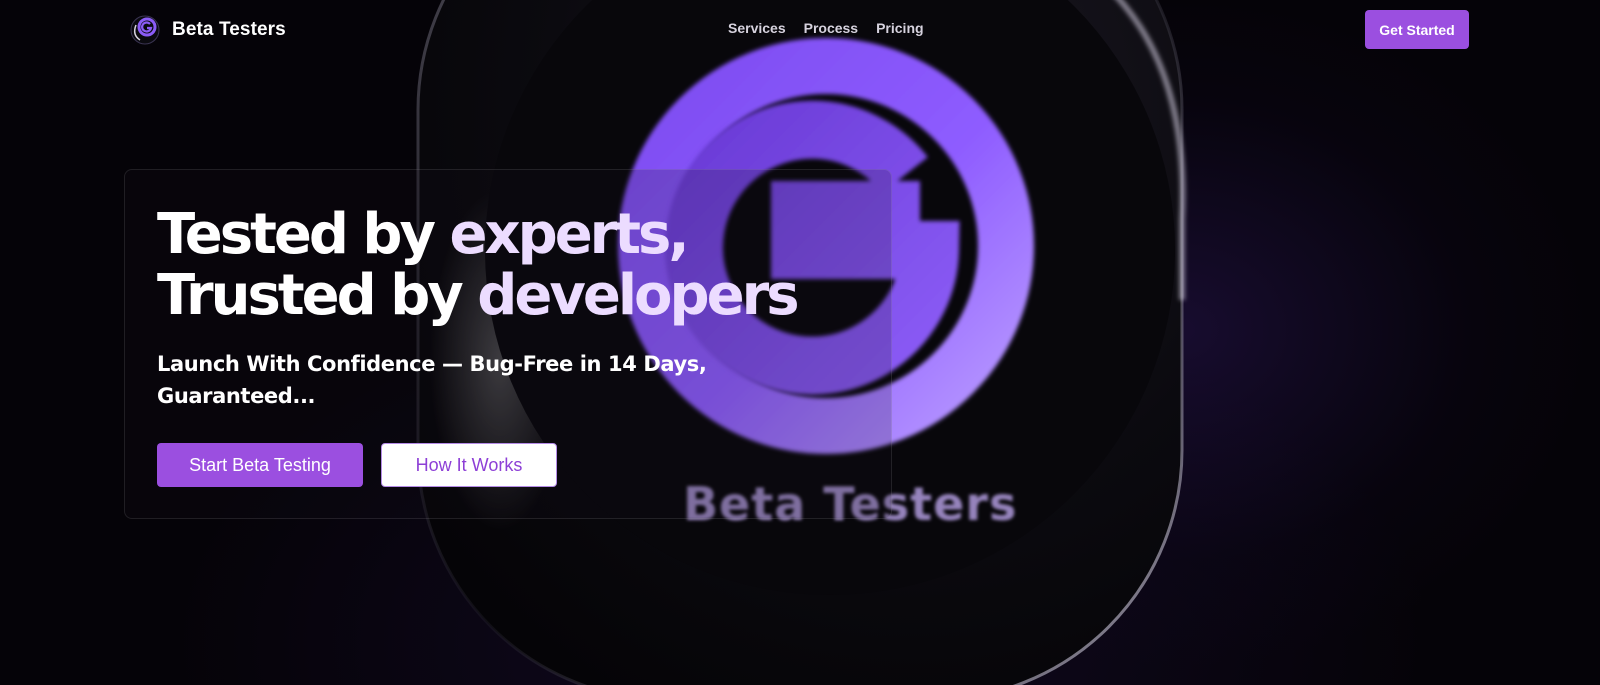 The image size is (1600, 685). I want to click on hero-title-line2-light: developers, so click(638, 295).